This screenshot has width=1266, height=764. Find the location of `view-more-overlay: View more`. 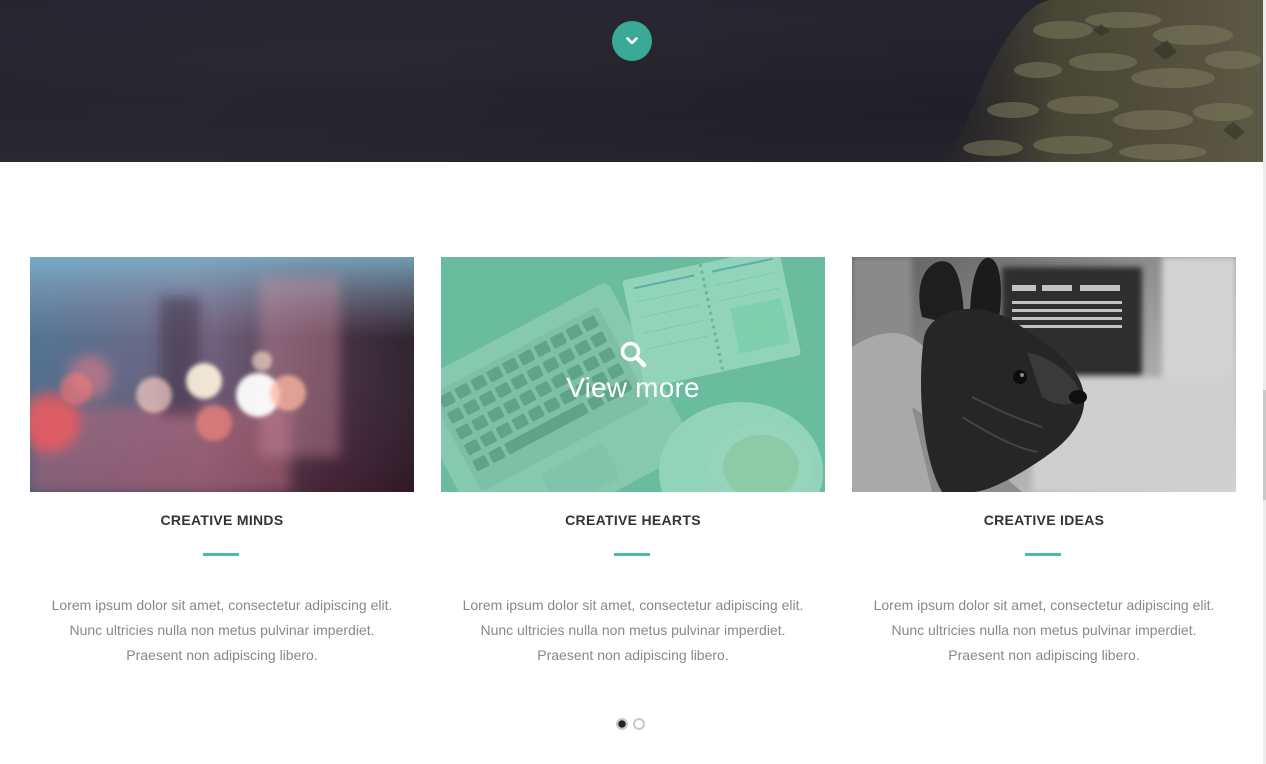

view-more-overlay: View more is located at coordinates (633, 374).